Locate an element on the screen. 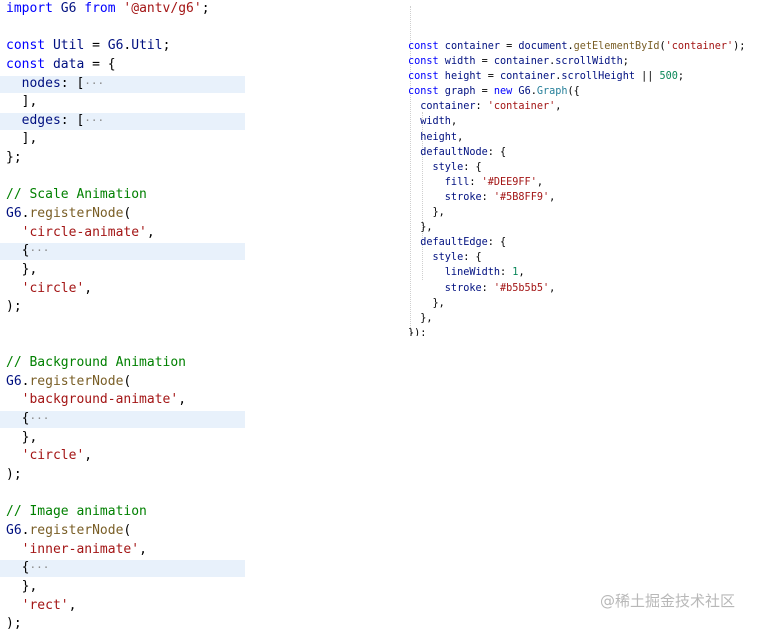  left-code-line: 'background-animate', is located at coordinates (125, 400).